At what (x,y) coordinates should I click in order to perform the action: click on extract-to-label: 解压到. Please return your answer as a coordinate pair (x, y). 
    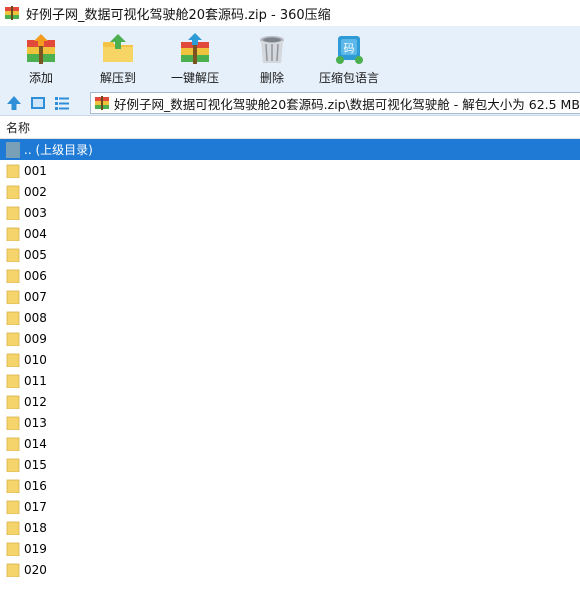
    Looking at the image, I should click on (117, 78).